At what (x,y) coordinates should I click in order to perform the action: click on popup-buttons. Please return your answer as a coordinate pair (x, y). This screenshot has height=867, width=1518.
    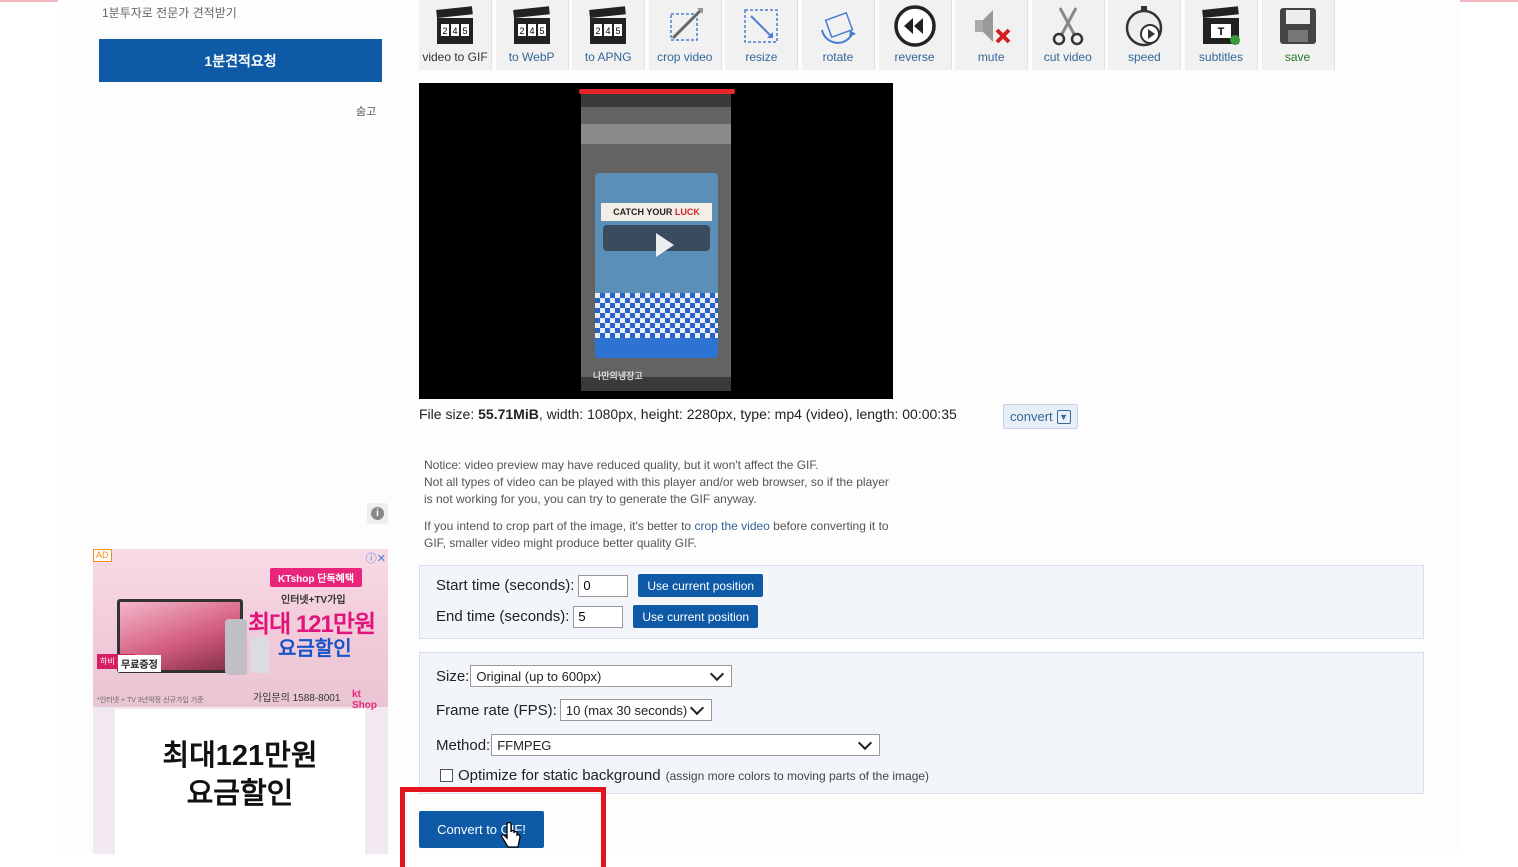
    Looking at the image, I should click on (656, 348).